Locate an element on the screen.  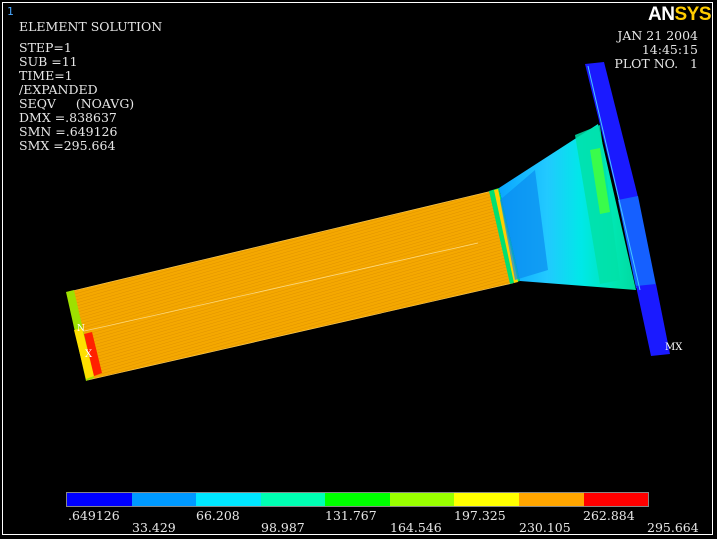
node-tag: N is located at coordinates (81, 329).